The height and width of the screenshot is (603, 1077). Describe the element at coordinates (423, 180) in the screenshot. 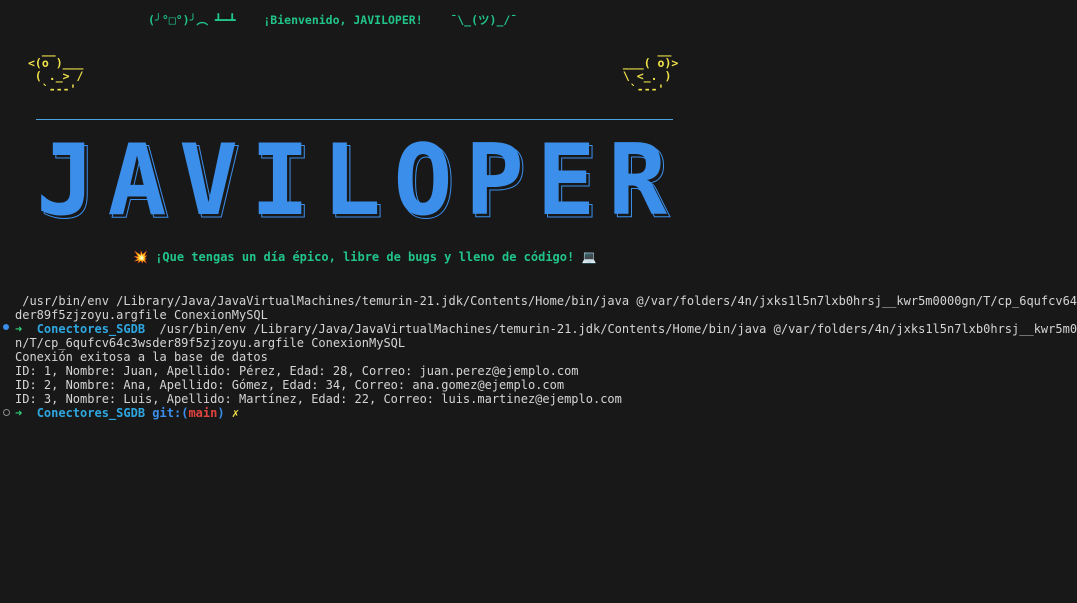

I see `banner-letter: O` at that location.